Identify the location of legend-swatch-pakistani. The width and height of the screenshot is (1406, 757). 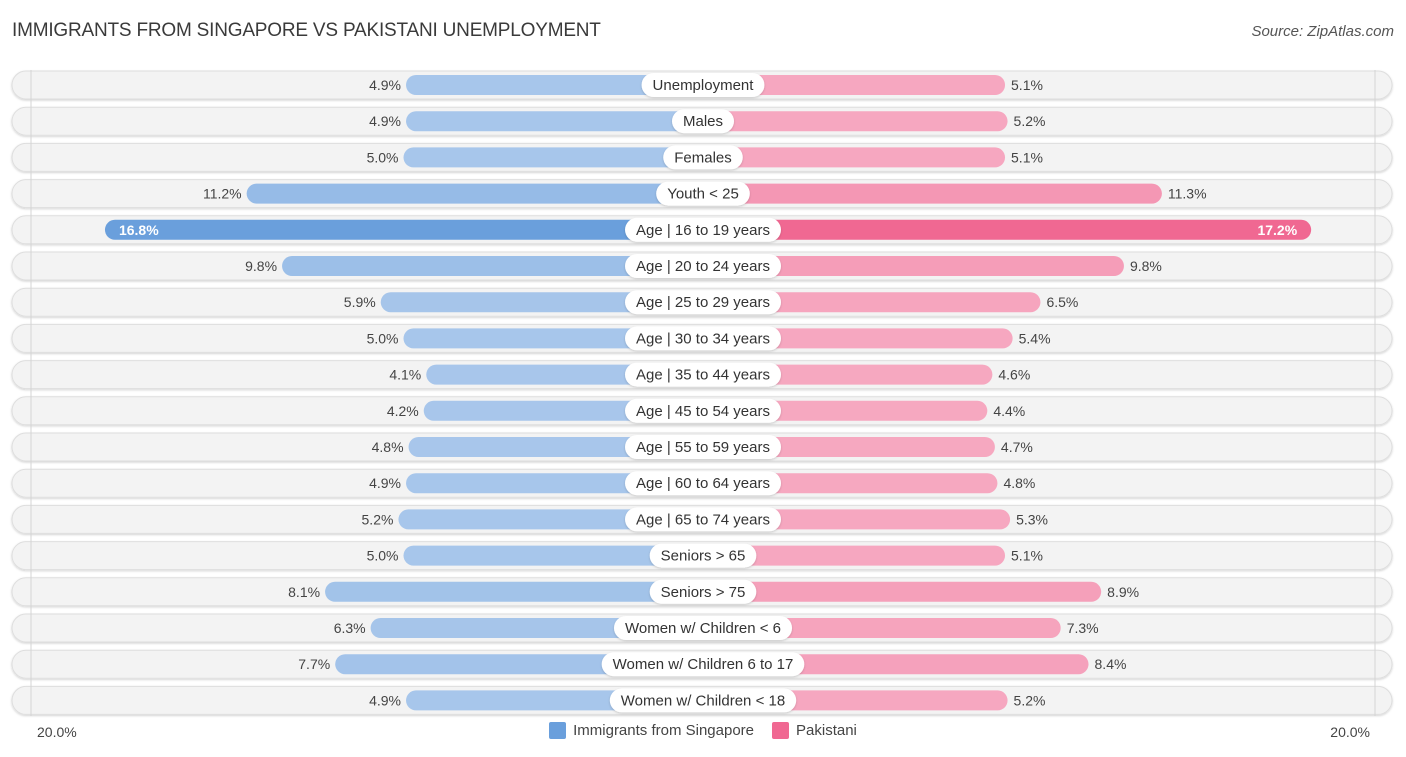
(781, 730).